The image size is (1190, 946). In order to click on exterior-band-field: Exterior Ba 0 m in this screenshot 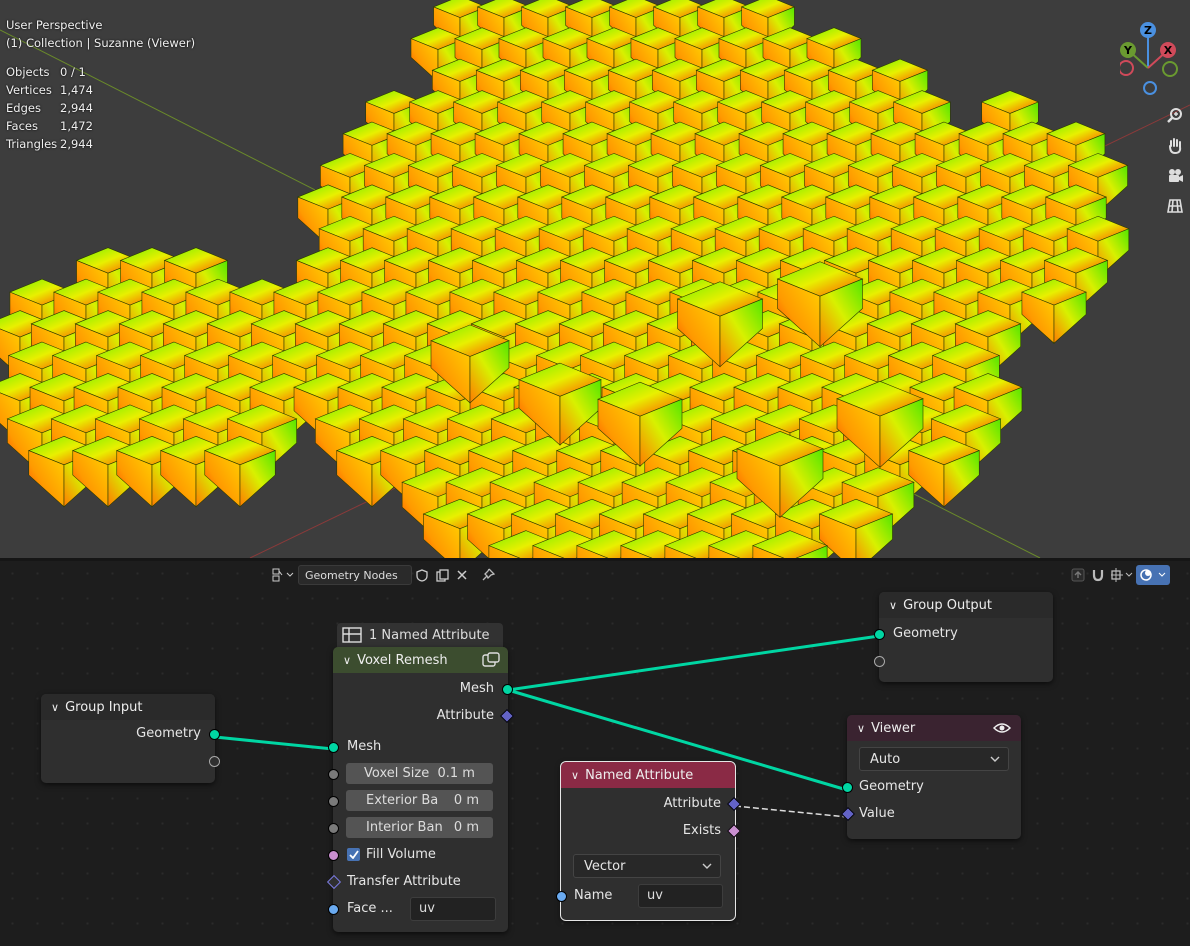, I will do `click(419, 800)`.